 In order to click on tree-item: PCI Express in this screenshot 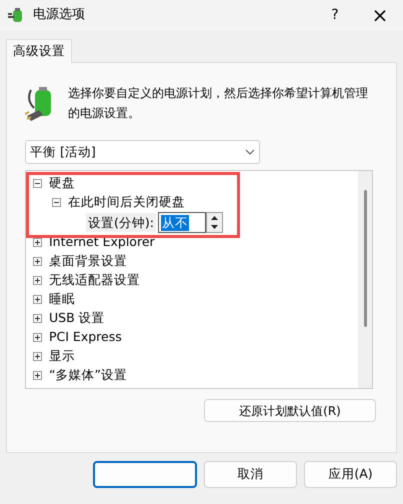, I will do `click(85, 337)`.